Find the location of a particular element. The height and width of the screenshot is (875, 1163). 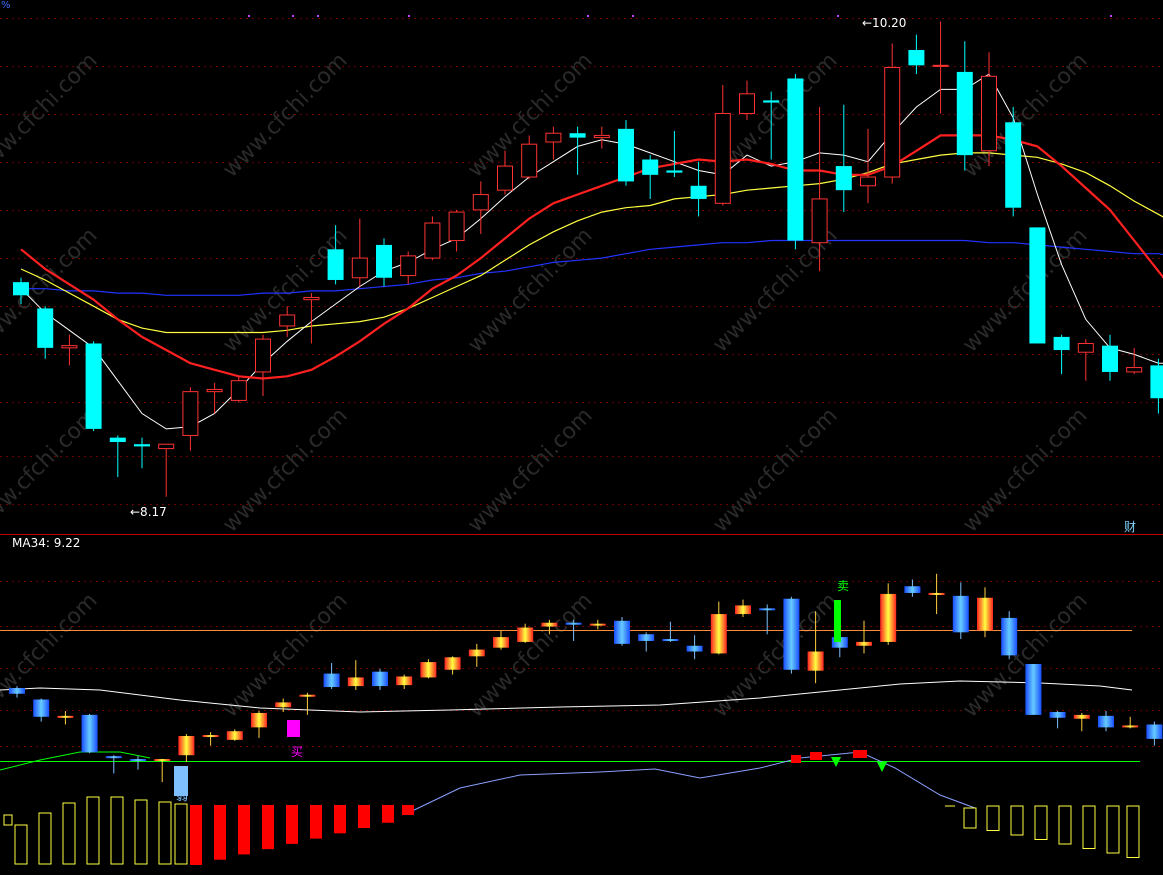

signal-square is located at coordinates (816, 756).